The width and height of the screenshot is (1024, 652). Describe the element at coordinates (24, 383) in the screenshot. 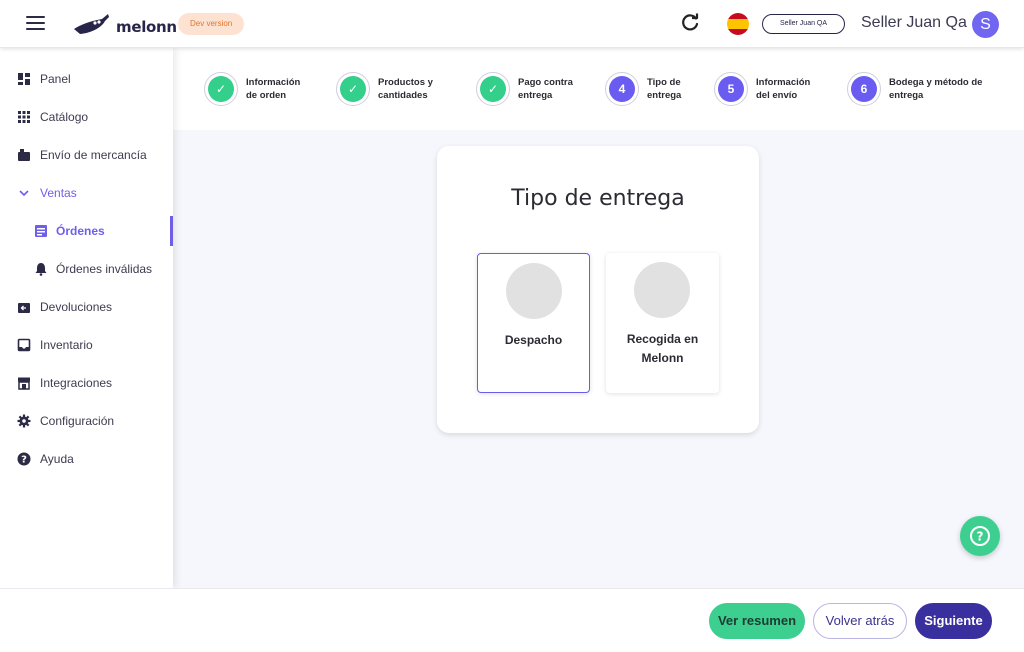

I see `store-icon` at that location.